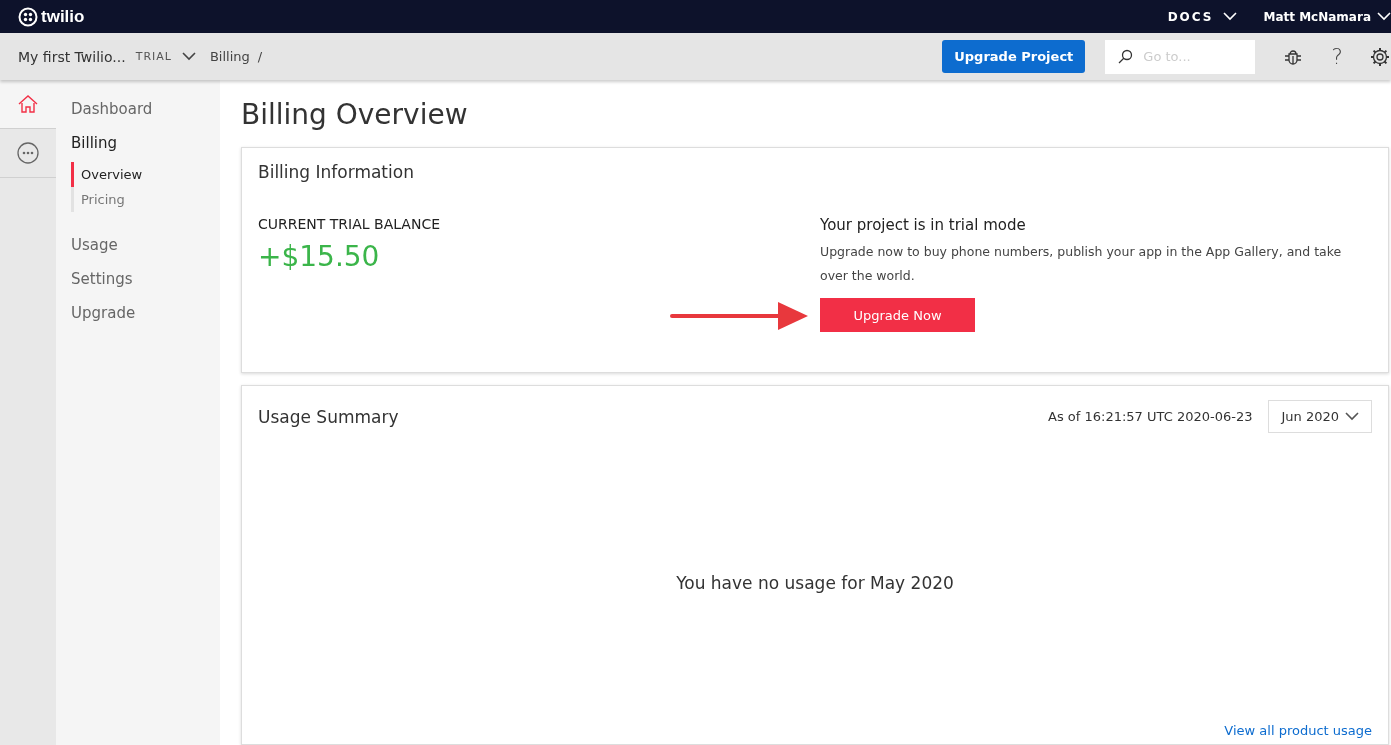 This screenshot has height=745, width=1391. Describe the element at coordinates (145, 313) in the screenshot. I see `nav-item: Upgrade` at that location.